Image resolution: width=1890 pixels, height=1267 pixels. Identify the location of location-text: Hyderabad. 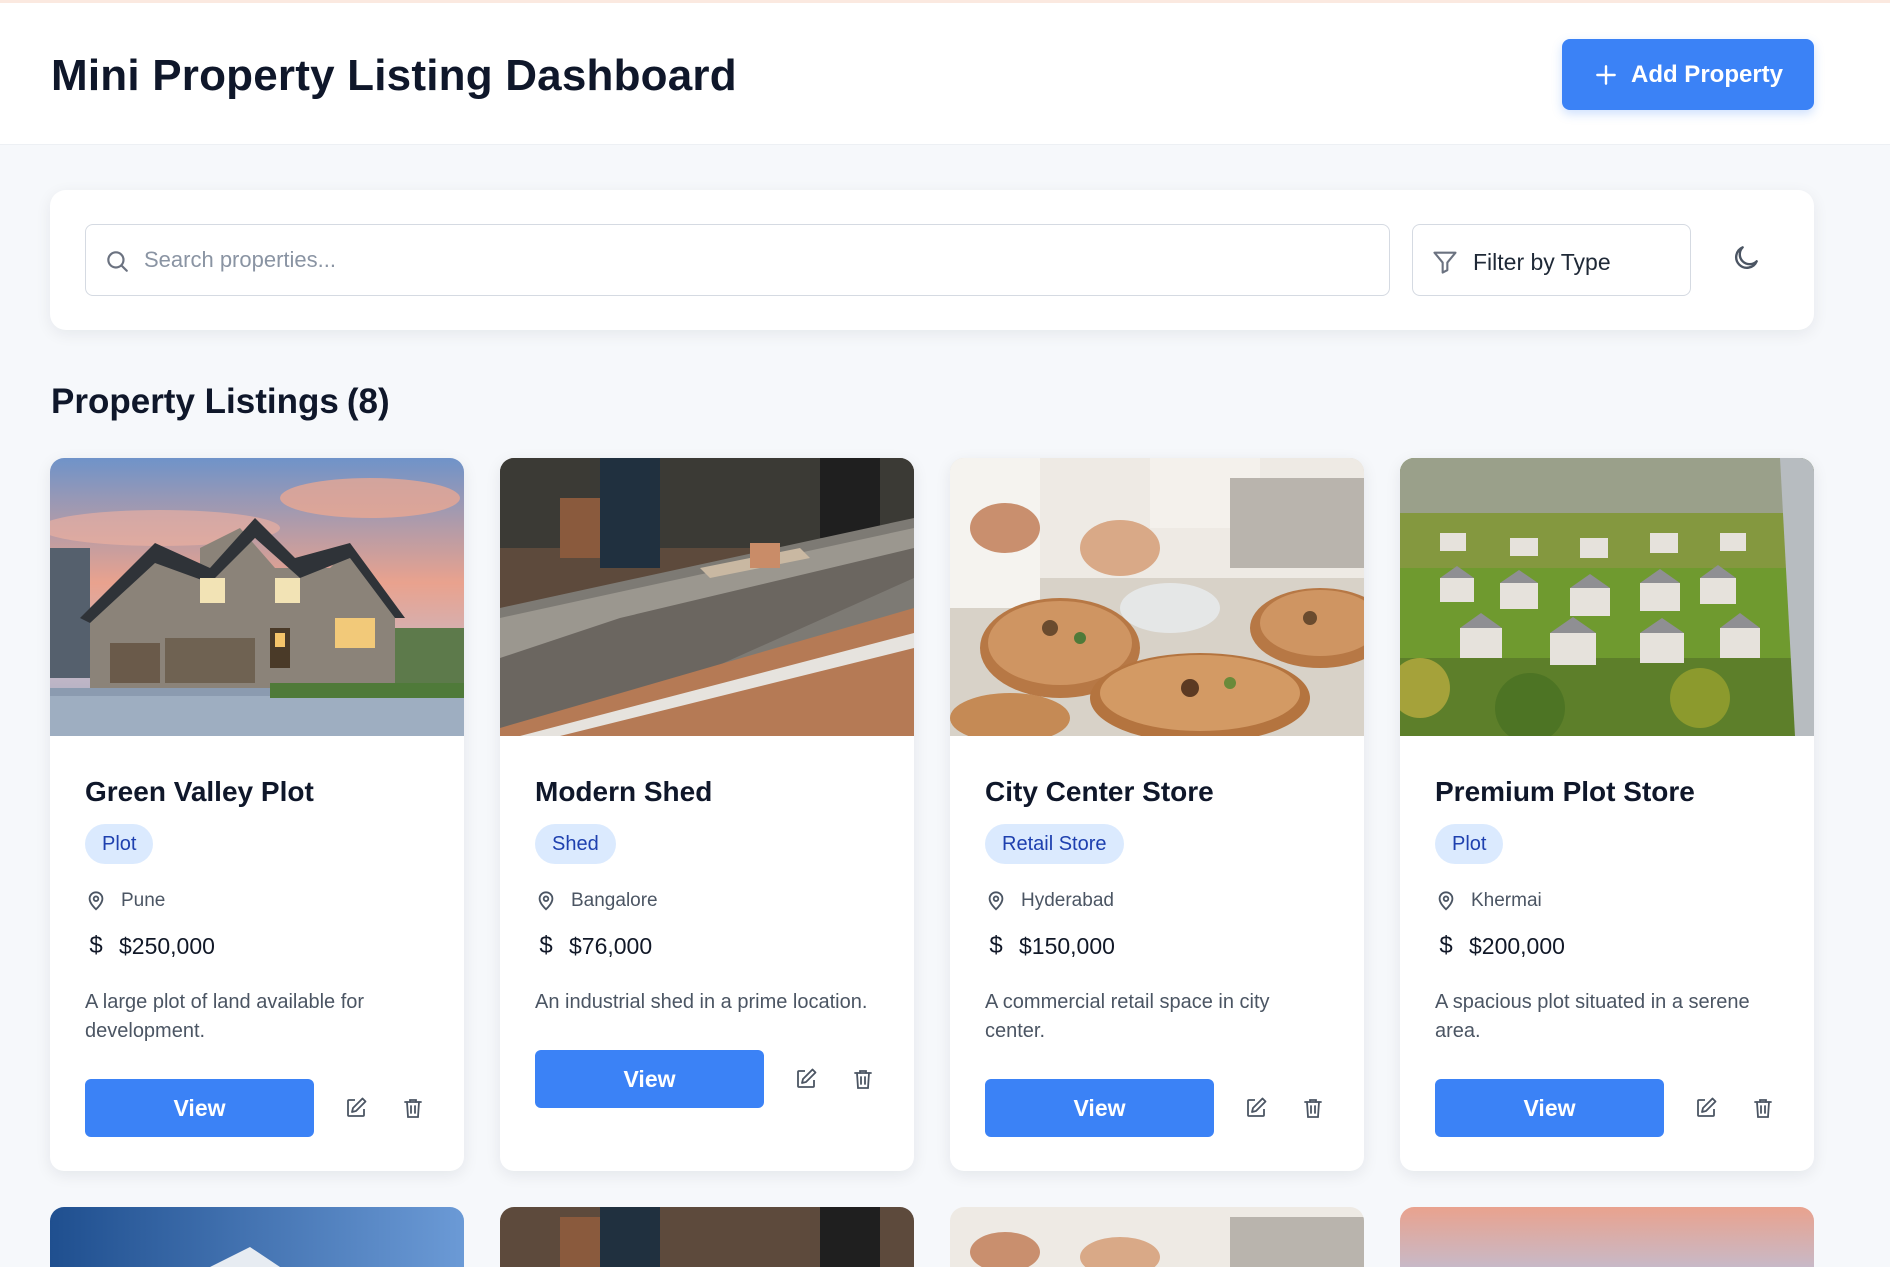
(1067, 900).